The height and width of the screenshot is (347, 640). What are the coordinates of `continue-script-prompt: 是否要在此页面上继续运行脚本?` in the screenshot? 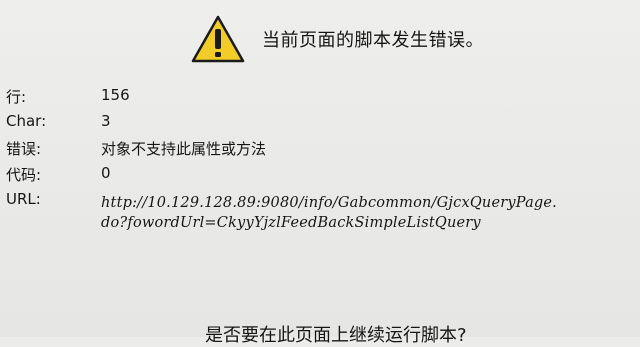 It's located at (336, 335).